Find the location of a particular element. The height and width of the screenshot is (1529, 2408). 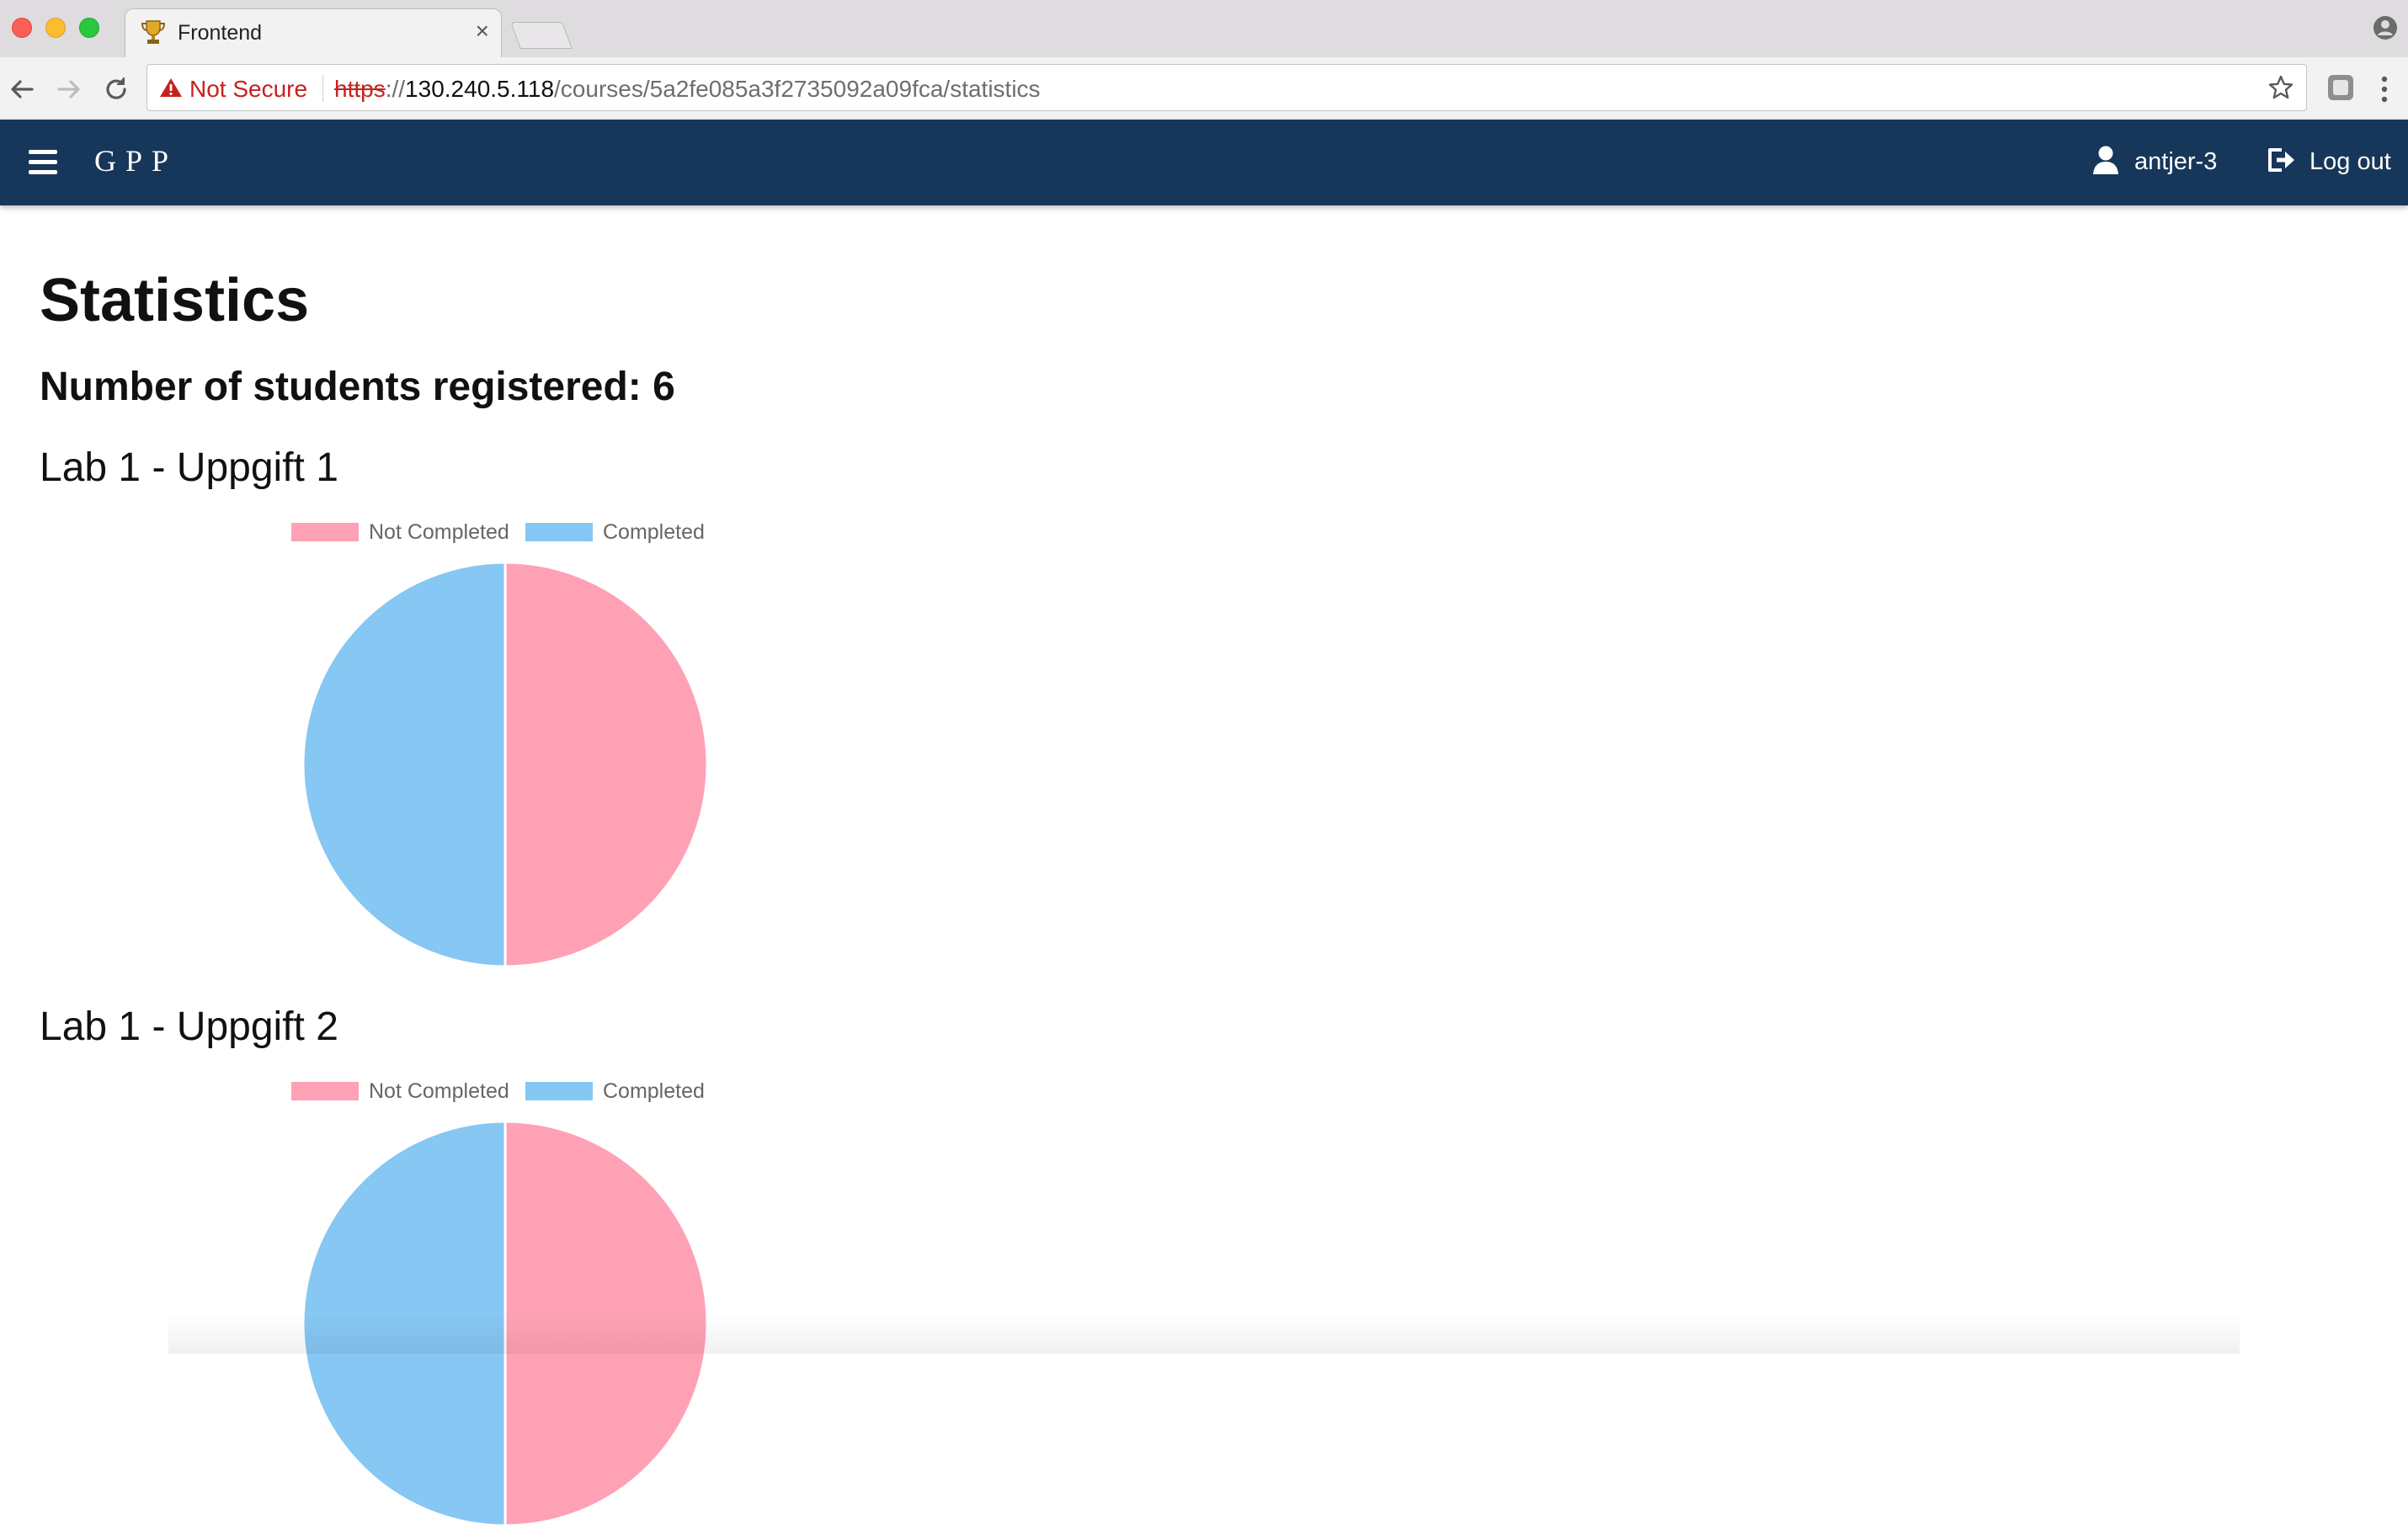

url-host: 130.240.5.118 is located at coordinates (480, 89).